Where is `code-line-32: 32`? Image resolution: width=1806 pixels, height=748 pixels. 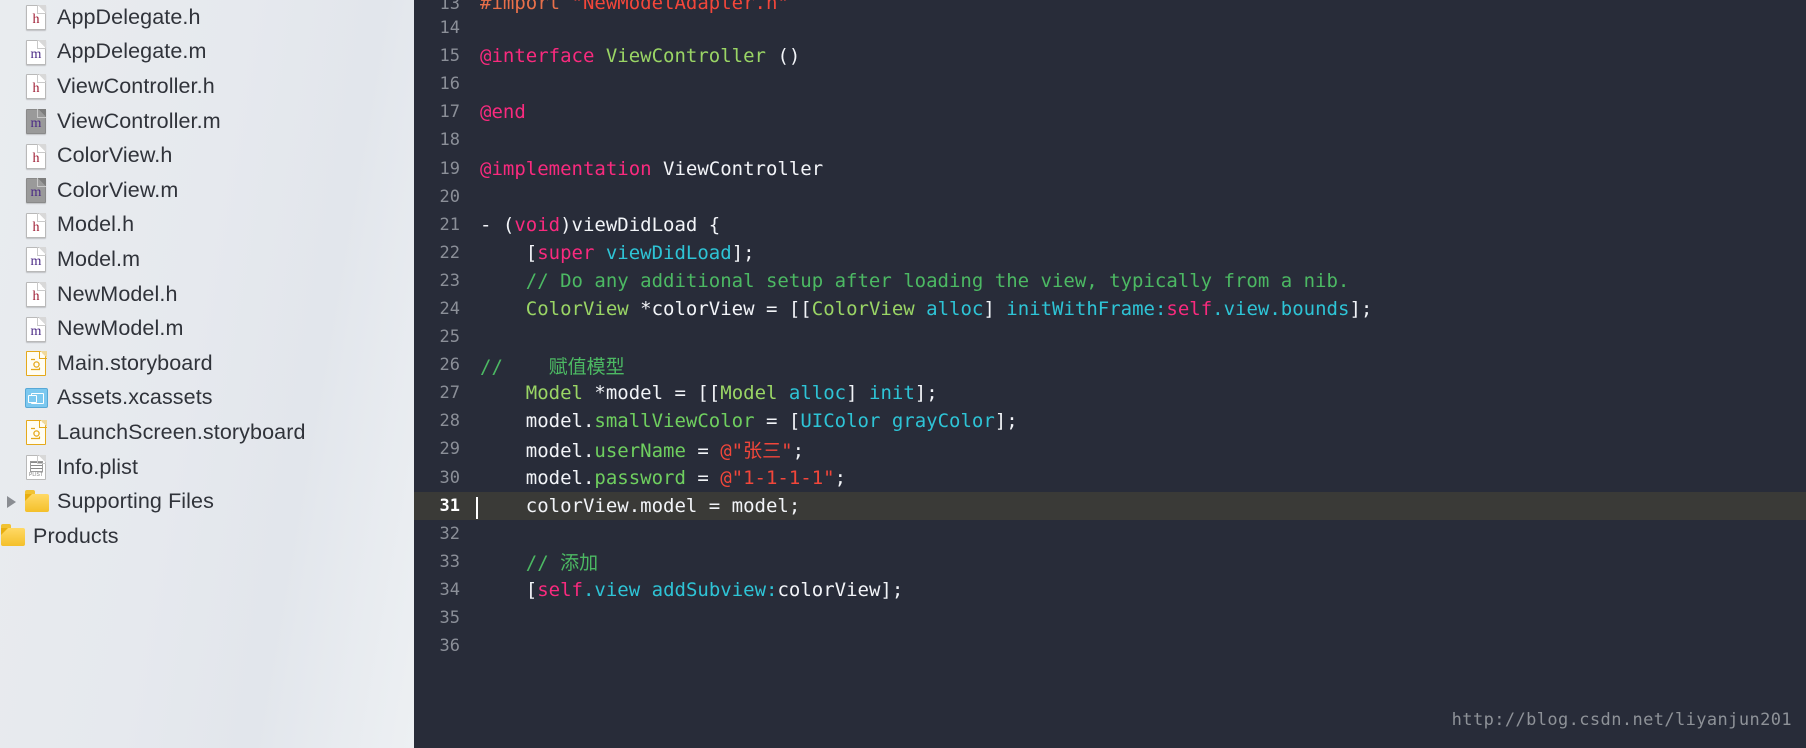
code-line-32: 32 is located at coordinates (1110, 534).